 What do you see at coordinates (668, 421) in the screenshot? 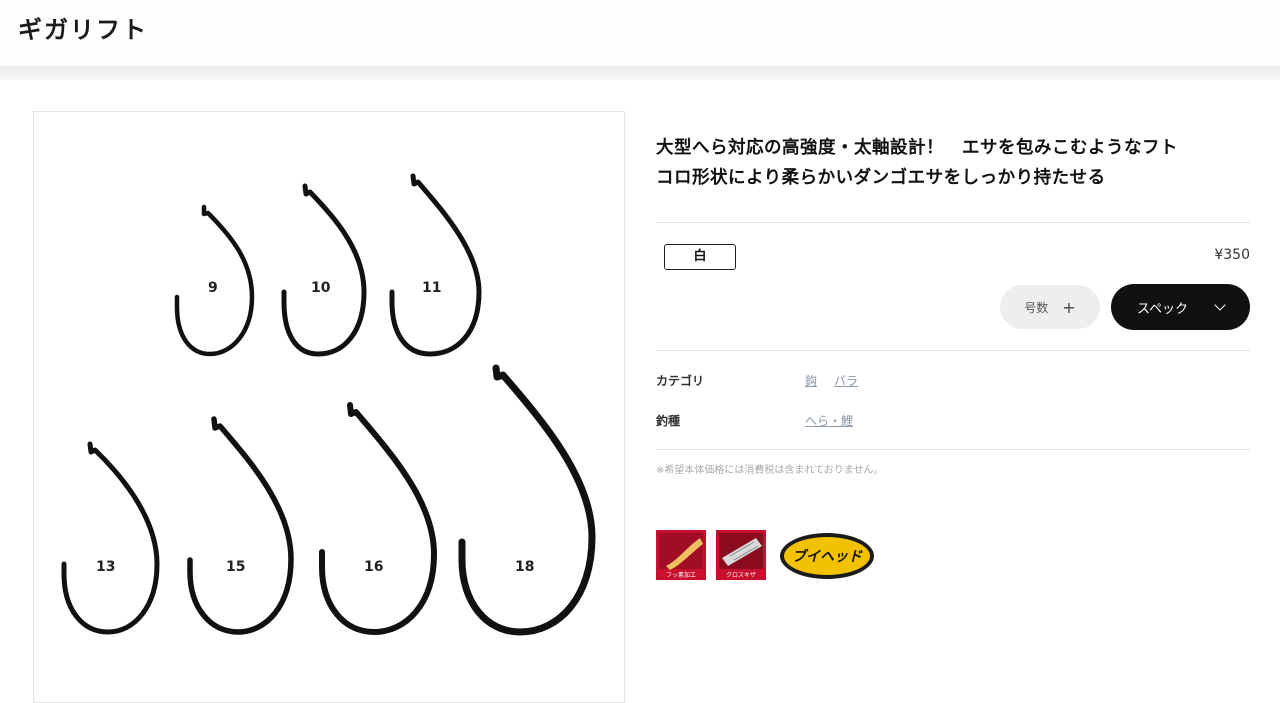
I see `fishing-type-label: 釣種` at bounding box center [668, 421].